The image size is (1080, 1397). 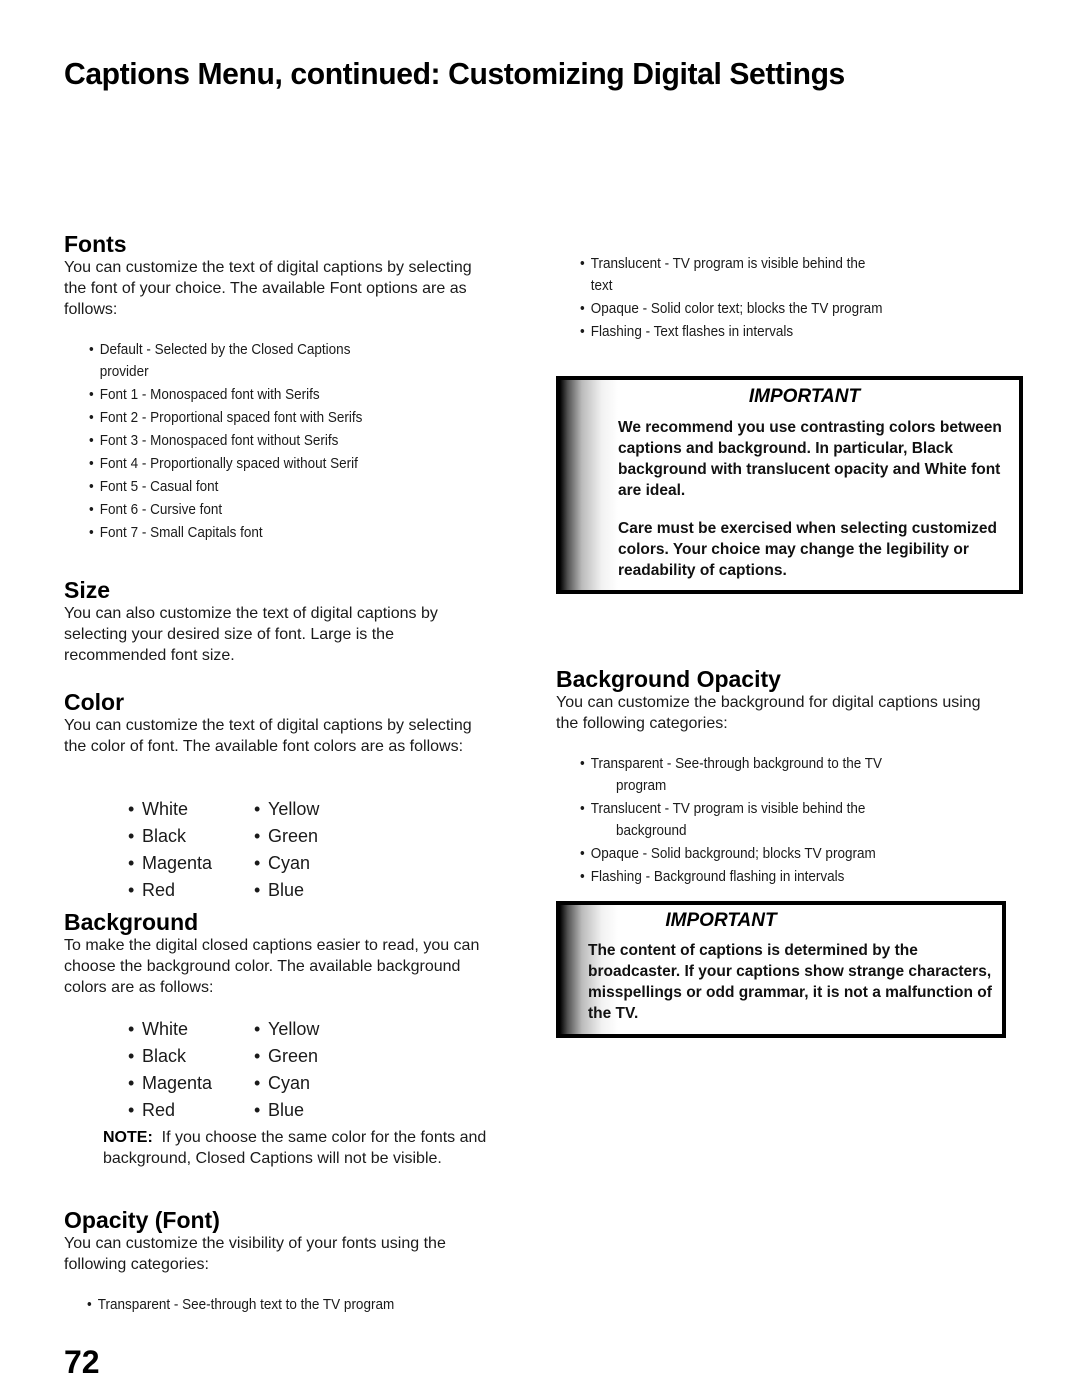 I want to click on list-item: Flashing - Text flashes in intervals, so click(x=778, y=331).